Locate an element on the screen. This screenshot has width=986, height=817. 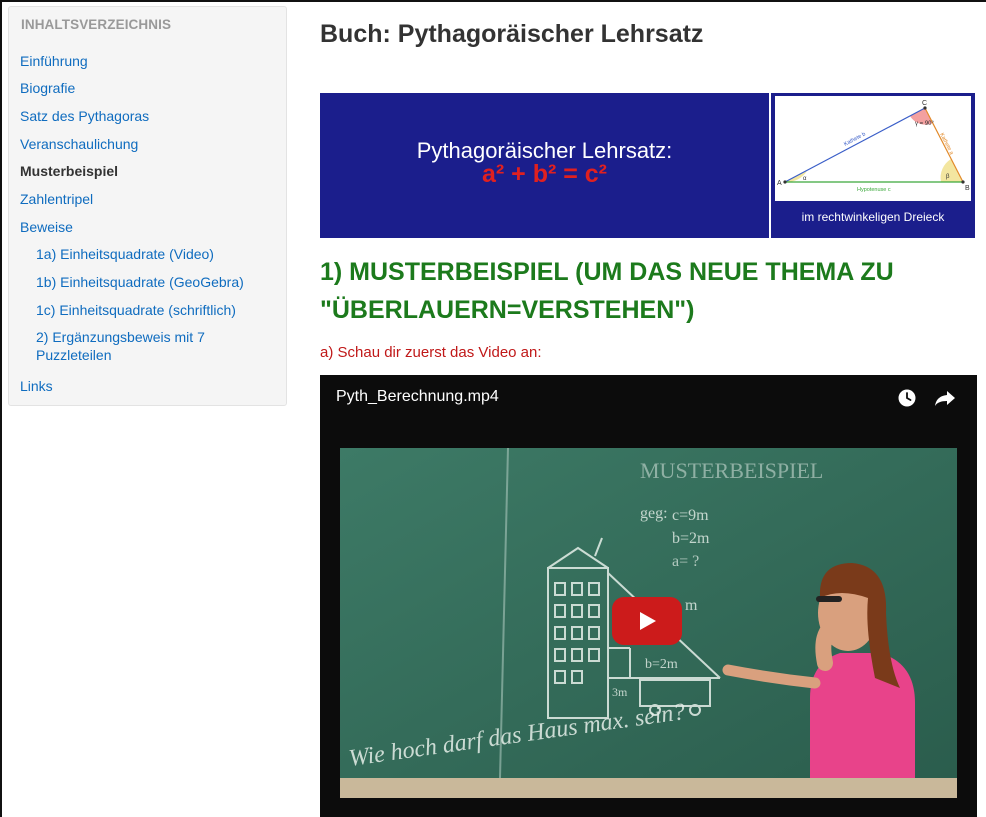
toc-item-einheitsquadrate-schriftlich: 1c) Einheitsquadrate (schriftlich) is located at coordinates (151, 310).